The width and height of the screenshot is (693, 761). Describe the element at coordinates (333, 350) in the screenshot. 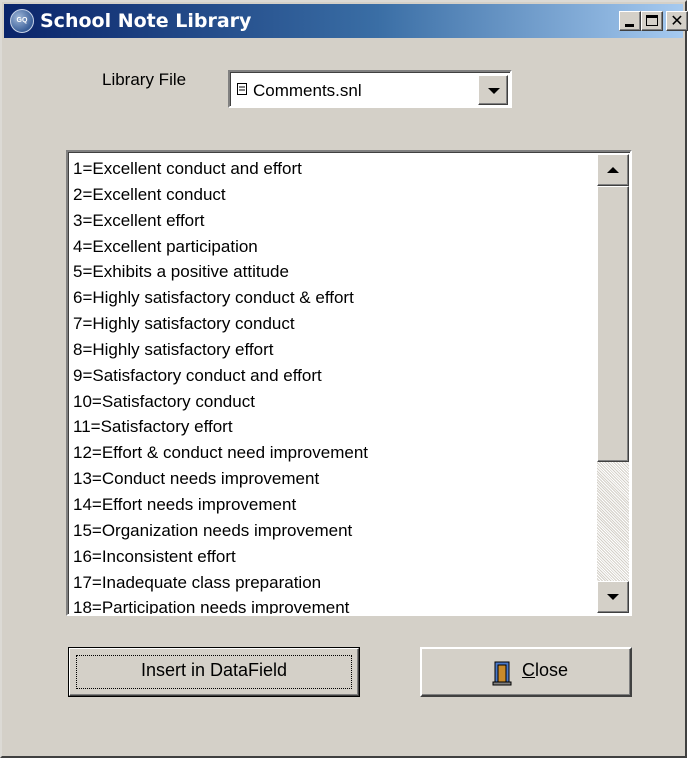

I see `list-item: 8=Highly satisfactory effort` at that location.